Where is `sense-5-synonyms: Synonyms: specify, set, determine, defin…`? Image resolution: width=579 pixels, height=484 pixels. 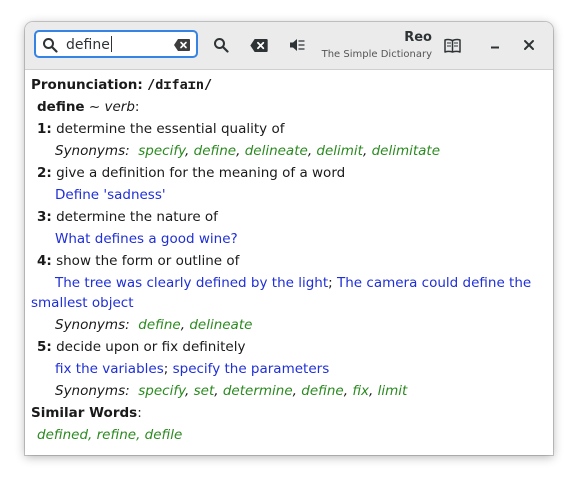
sense-5-synonyms: Synonyms: specify, set, determine, defin… is located at coordinates (231, 391).